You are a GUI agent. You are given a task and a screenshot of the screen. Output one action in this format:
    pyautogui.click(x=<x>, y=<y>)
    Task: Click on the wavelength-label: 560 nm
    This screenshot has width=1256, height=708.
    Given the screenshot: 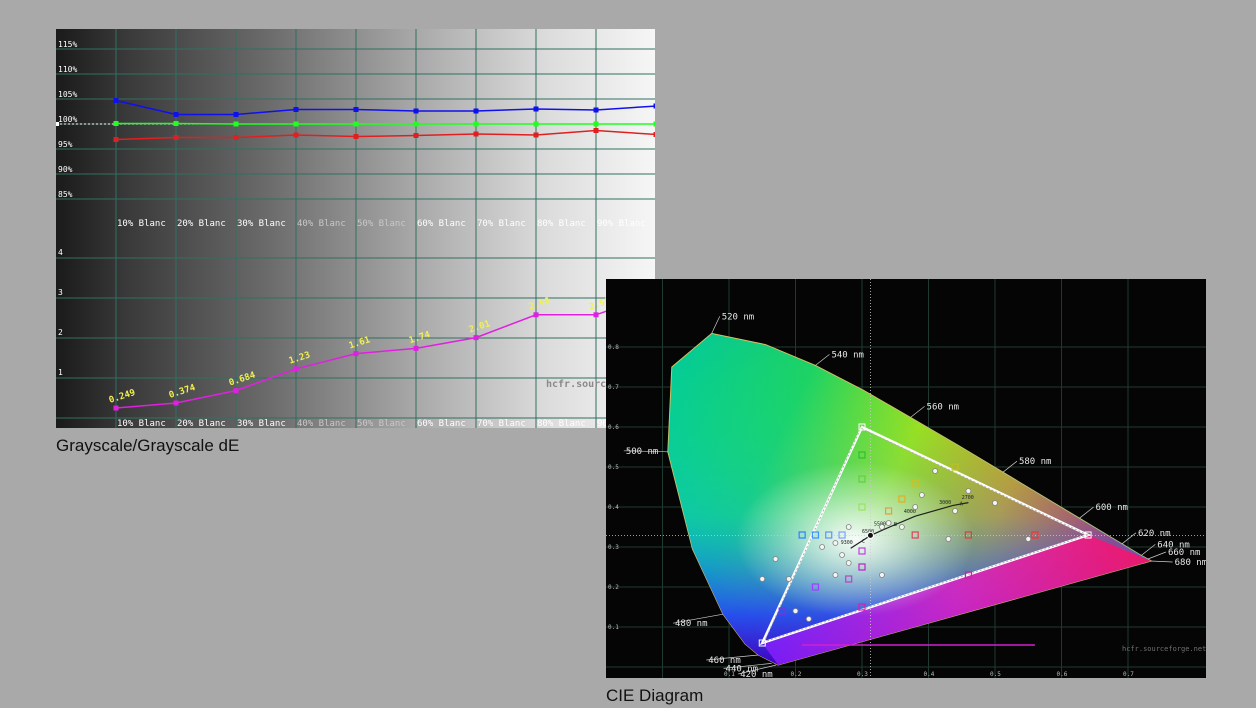 What is the action you would take?
    pyautogui.click(x=943, y=407)
    